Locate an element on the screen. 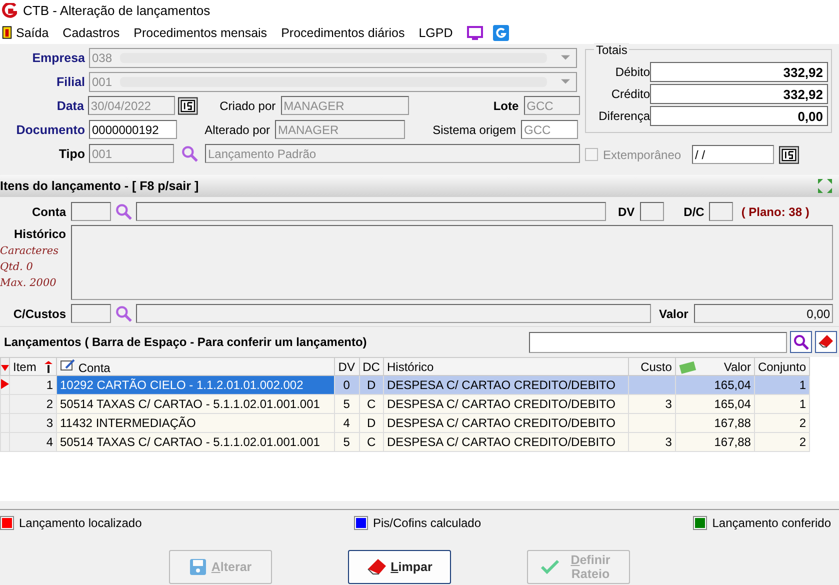 This screenshot has height=585, width=839. dv-field is located at coordinates (652, 211).